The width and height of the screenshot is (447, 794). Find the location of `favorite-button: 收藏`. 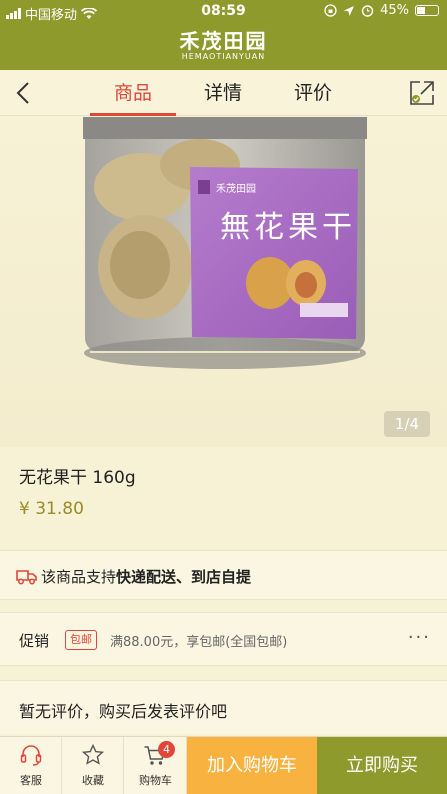

favorite-button: 收藏 is located at coordinates (93, 765).